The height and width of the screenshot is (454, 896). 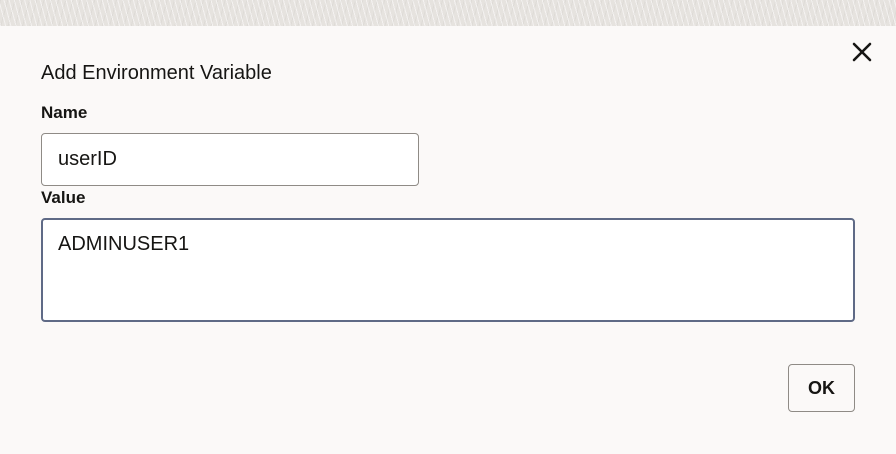 What do you see at coordinates (230, 159) in the screenshot?
I see `name-input` at bounding box center [230, 159].